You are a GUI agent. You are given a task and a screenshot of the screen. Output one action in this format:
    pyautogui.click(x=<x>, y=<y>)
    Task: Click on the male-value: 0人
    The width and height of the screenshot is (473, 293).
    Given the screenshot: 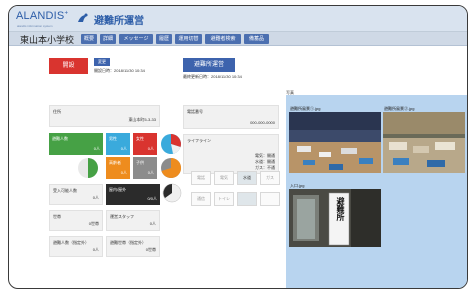 What is the action you would take?
    pyautogui.click(x=123, y=148)
    